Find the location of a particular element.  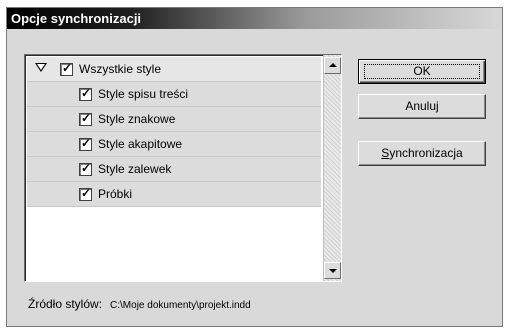

list-item-character-styles: ✓ Style znakowe is located at coordinates (174, 119).